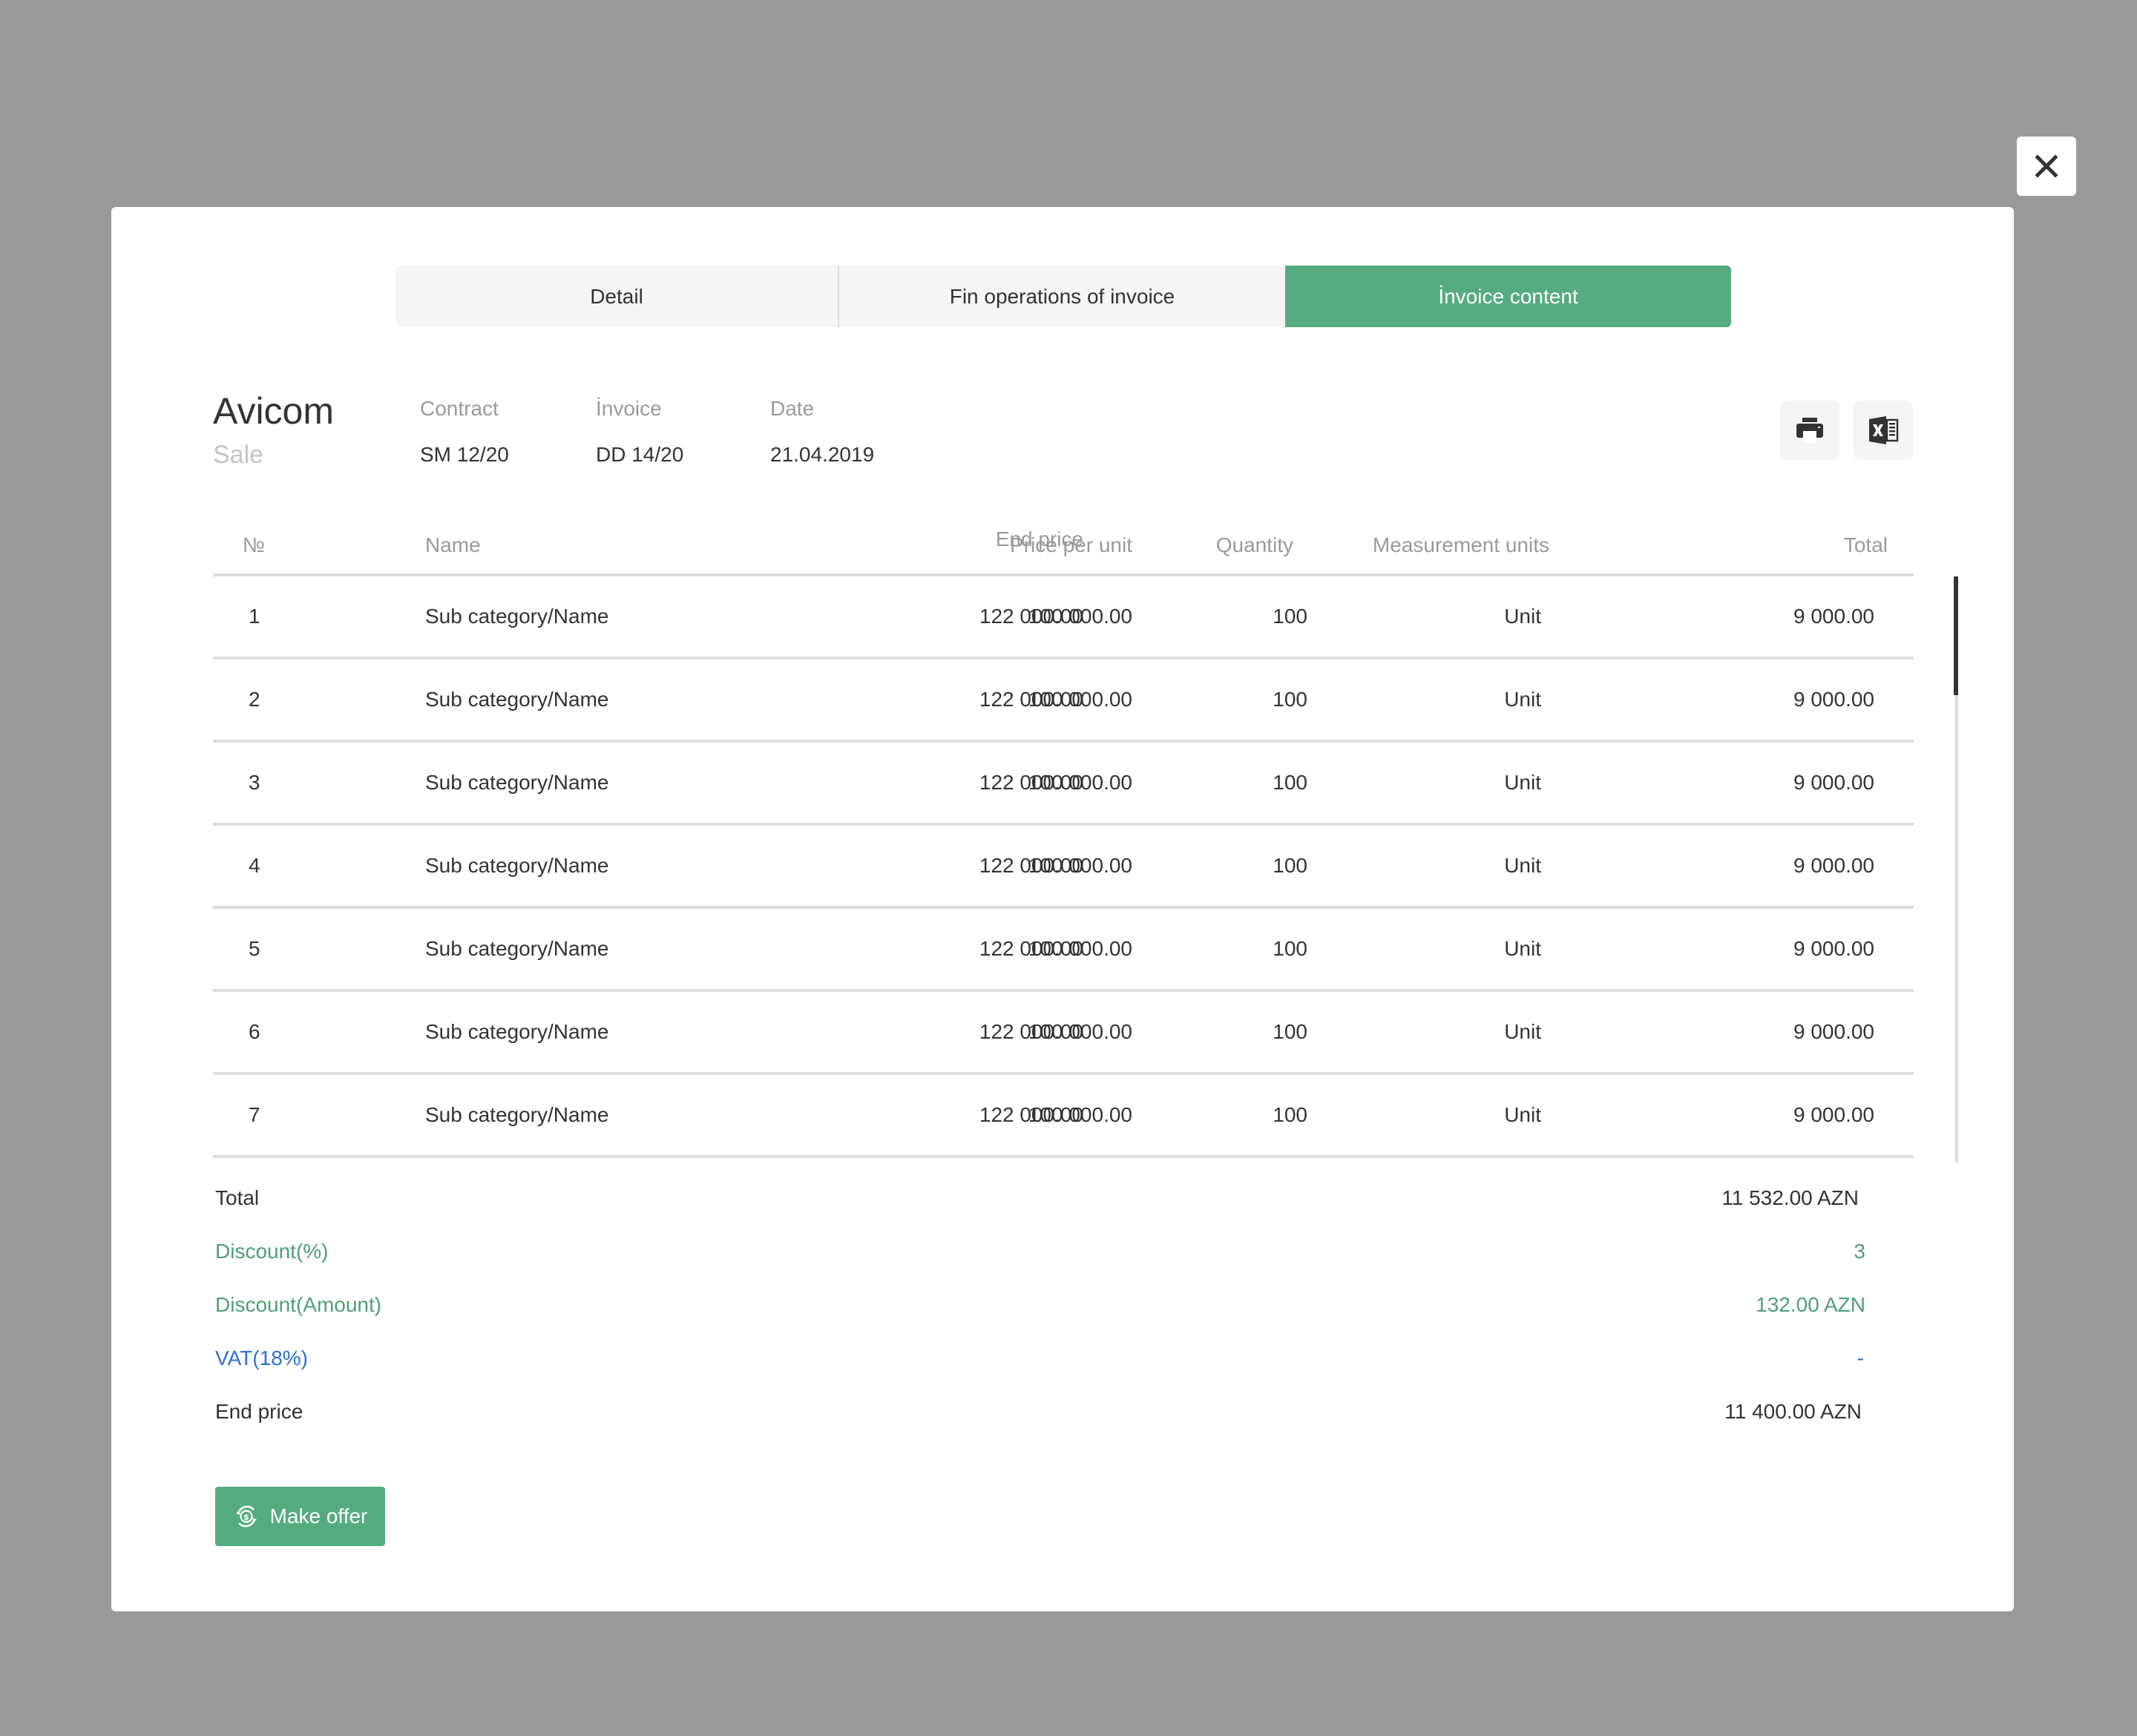  What do you see at coordinates (237, 1198) in the screenshot?
I see `summary-total-label: Total` at bounding box center [237, 1198].